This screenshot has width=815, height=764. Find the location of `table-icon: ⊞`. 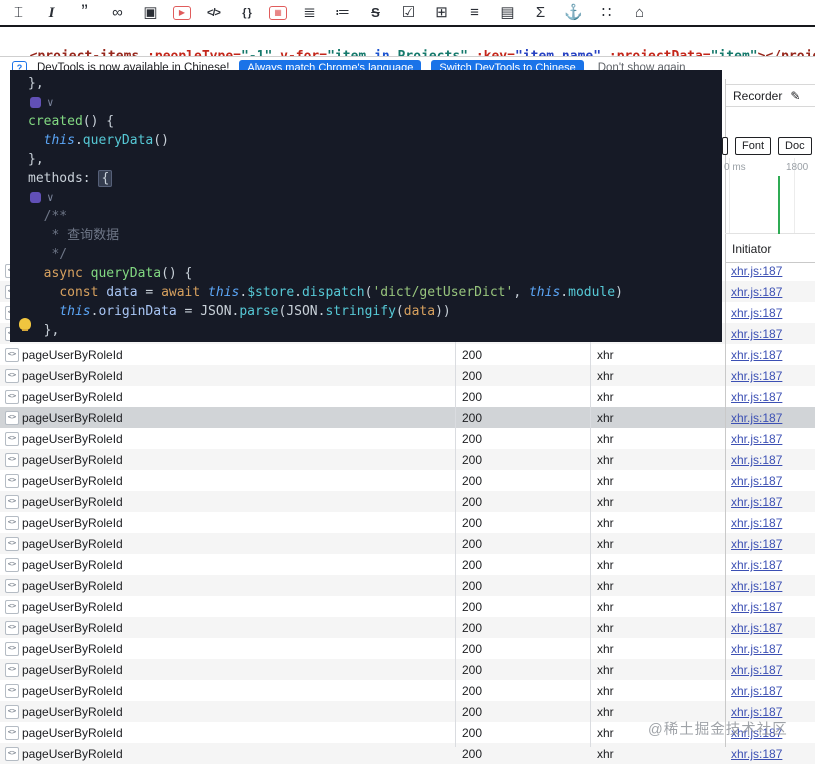

table-icon: ⊞ is located at coordinates (441, 13).